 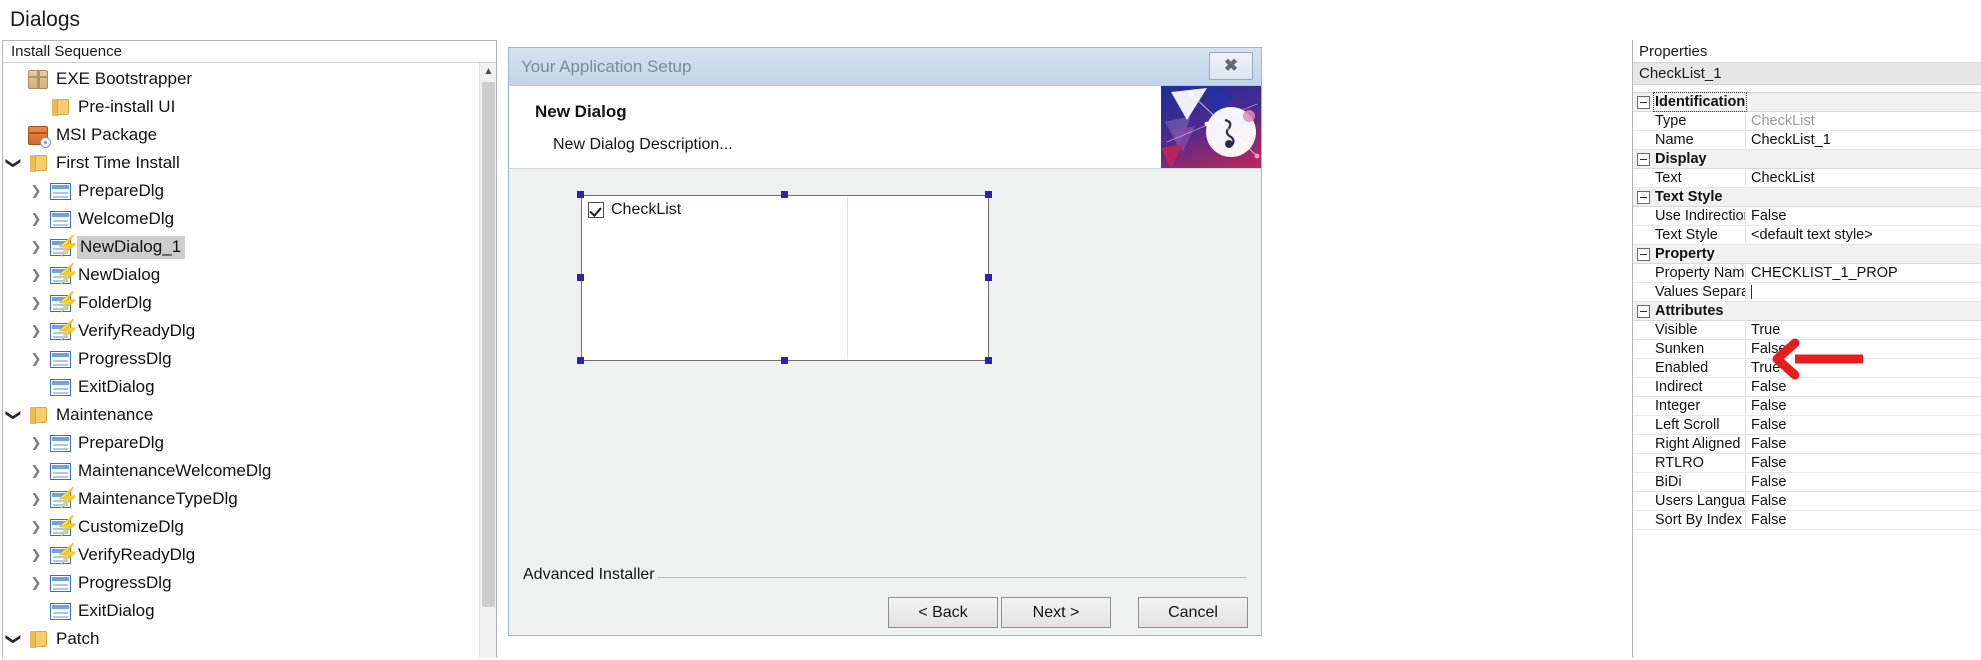 I want to click on tree-item-patch: ❯ Patch, so click(x=242, y=639).